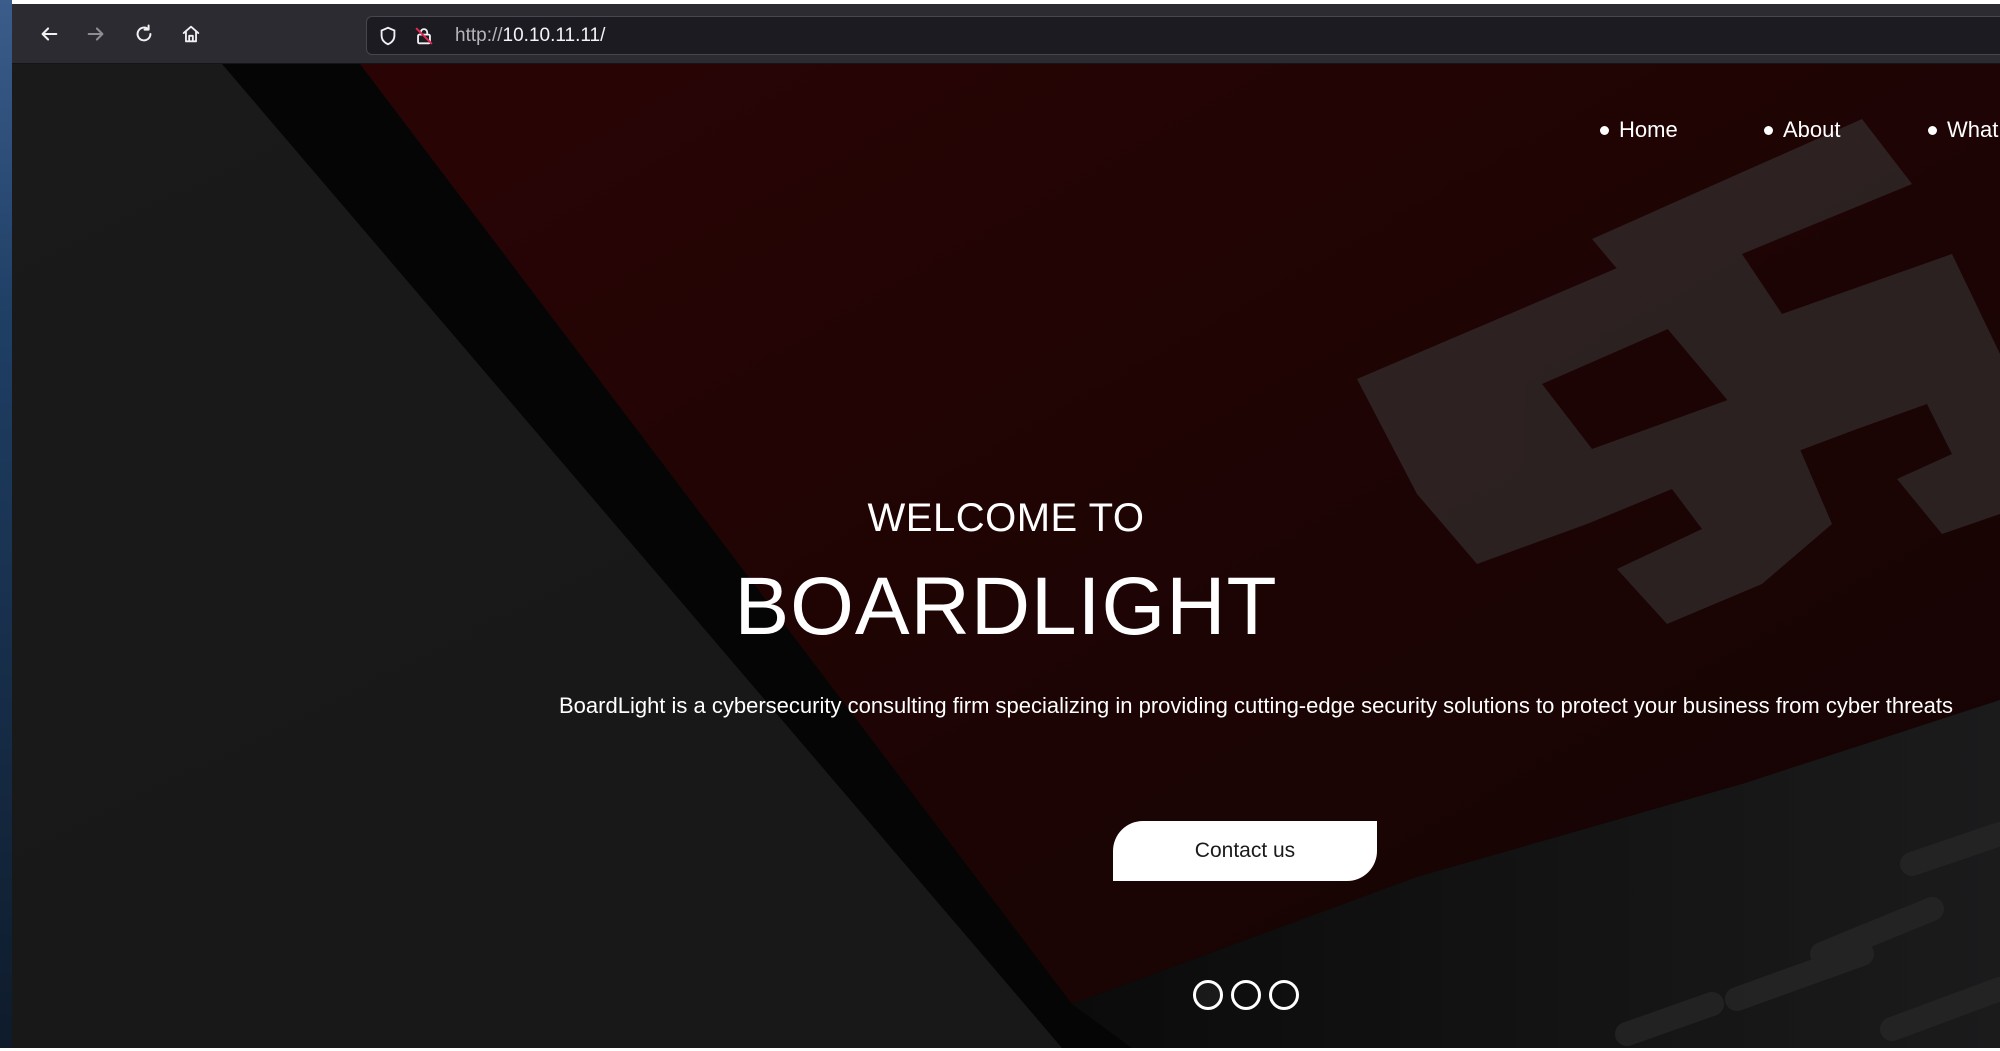 This screenshot has height=1051, width=2000. Describe the element at coordinates (1648, 129) in the screenshot. I see `nav-home-label: Home` at that location.